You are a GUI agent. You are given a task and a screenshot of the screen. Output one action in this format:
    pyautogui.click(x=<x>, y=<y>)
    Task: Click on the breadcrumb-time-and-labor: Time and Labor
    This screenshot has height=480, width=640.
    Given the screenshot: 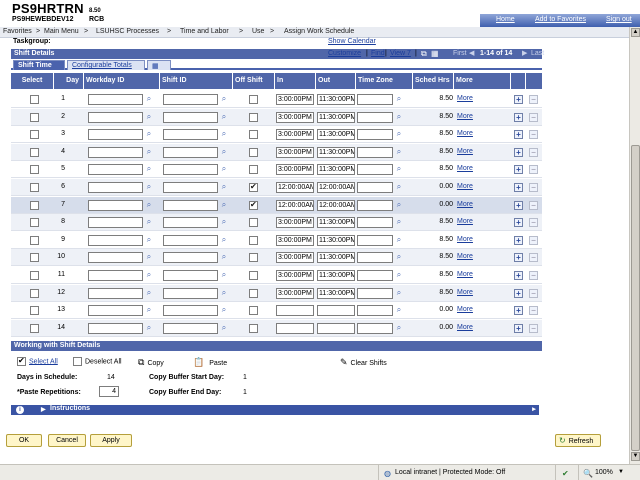 What is the action you would take?
    pyautogui.click(x=204, y=31)
    